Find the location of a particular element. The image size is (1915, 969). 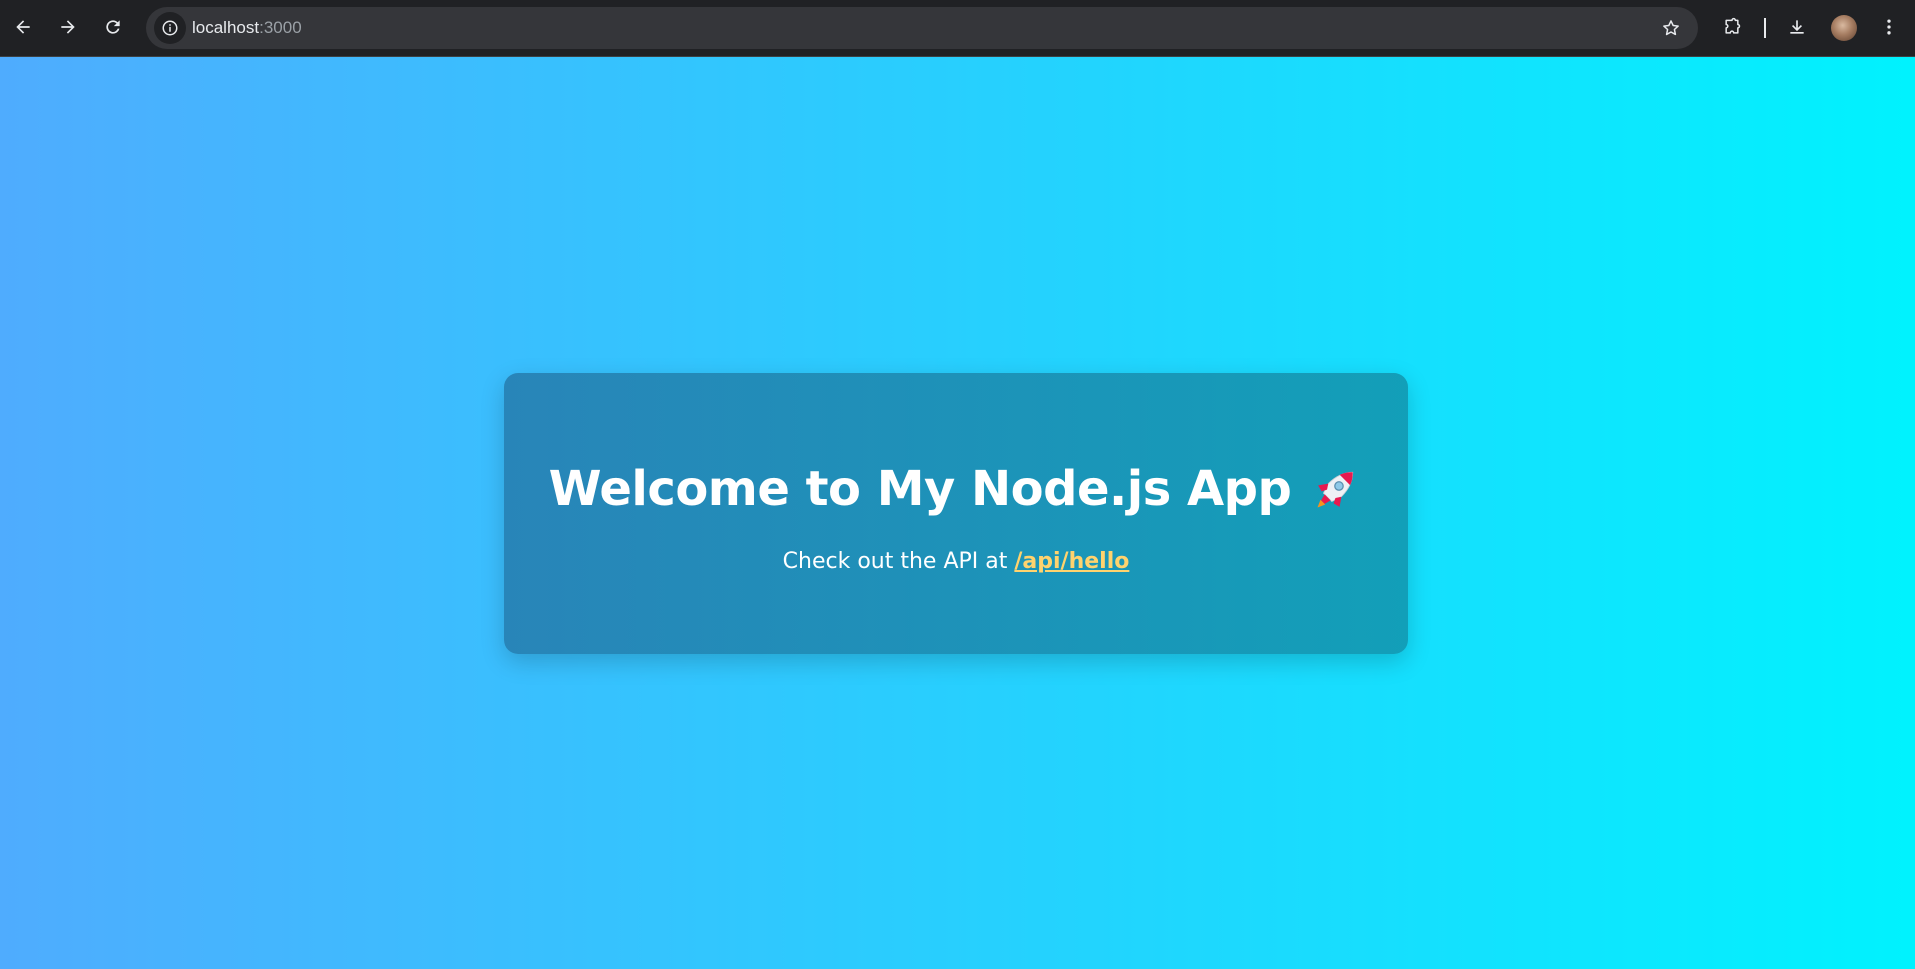

api-hint: Check out the API at /api/hello is located at coordinates (956, 561).